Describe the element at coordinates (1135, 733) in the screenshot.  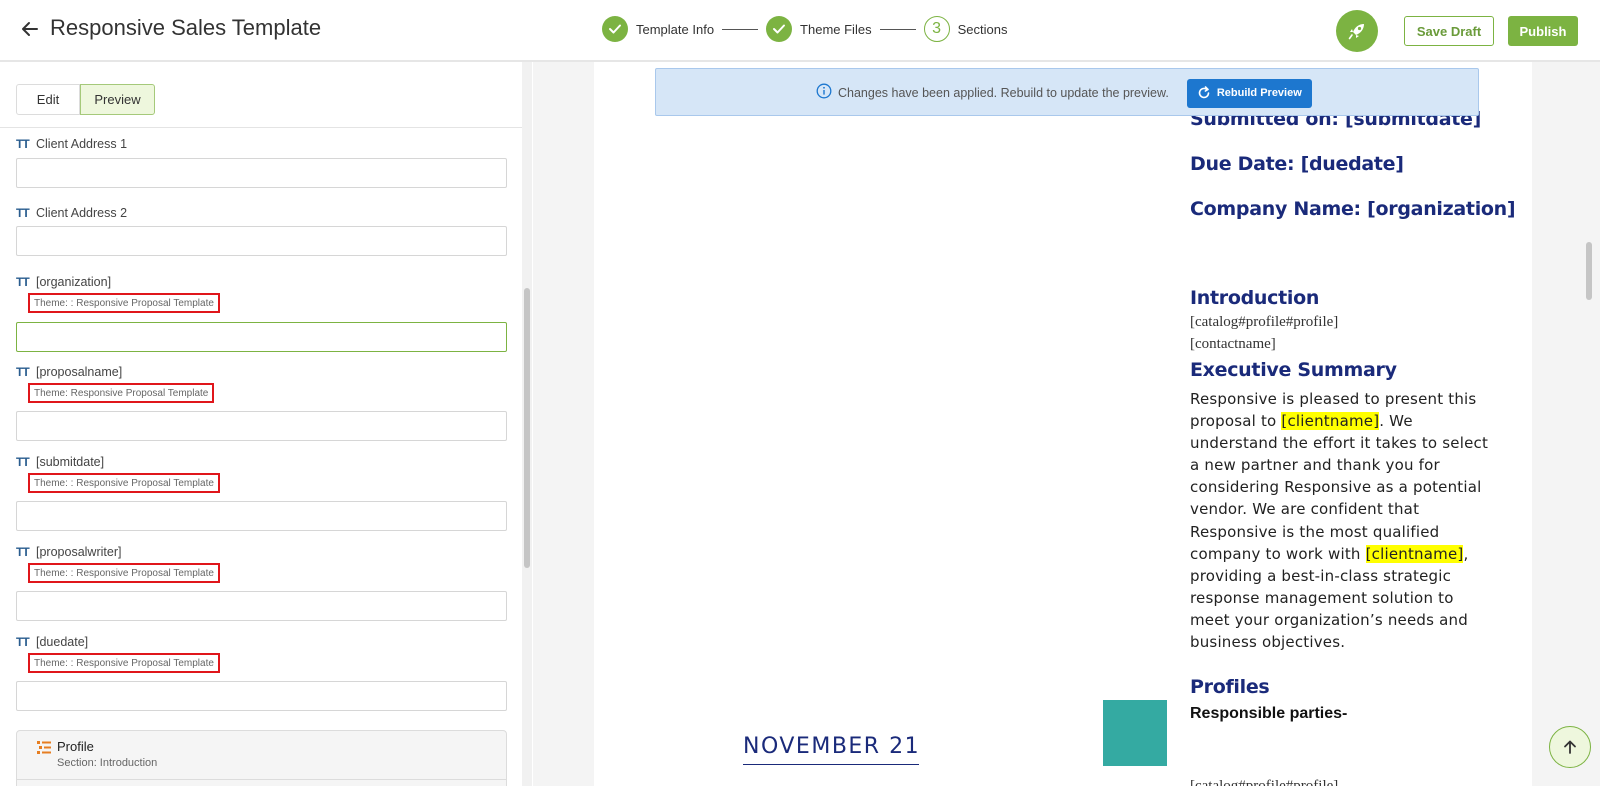
I see `teal-decoration` at that location.